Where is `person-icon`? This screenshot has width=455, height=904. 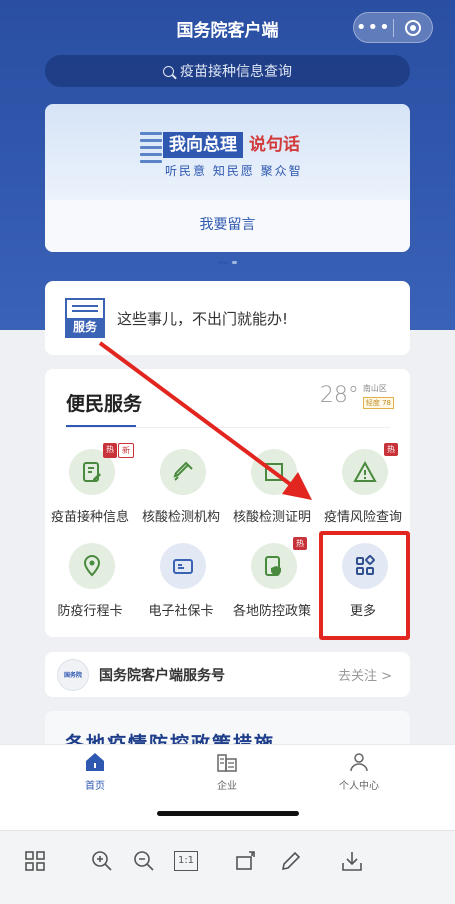 person-icon is located at coordinates (359, 762).